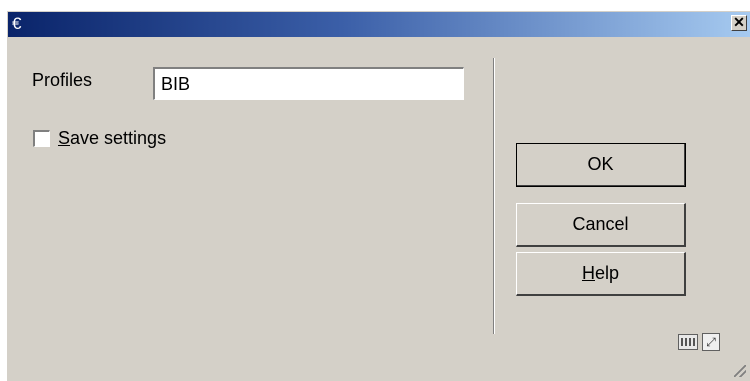 Image resolution: width=750 pixels, height=381 pixels. I want to click on save-settings-checkbox, so click(41, 138).